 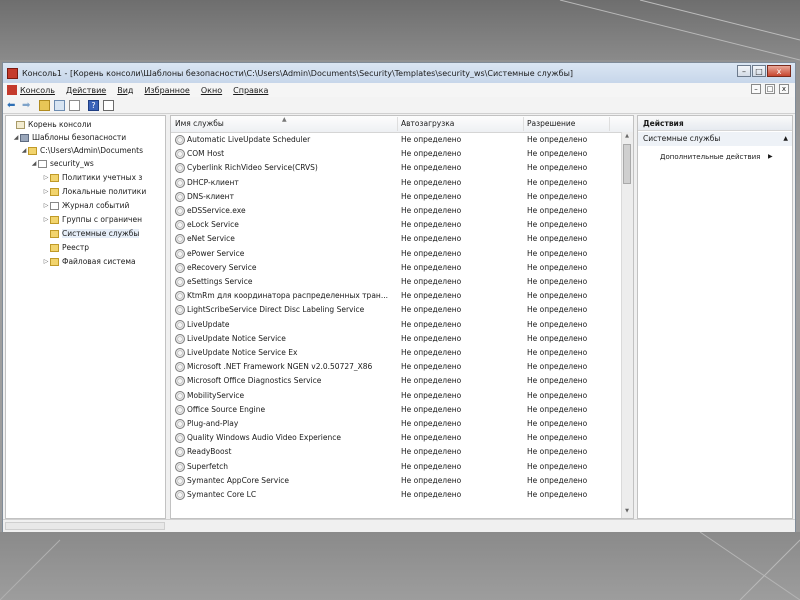 I want to click on tree-item-registry: Реестр, so click(x=65, y=247).